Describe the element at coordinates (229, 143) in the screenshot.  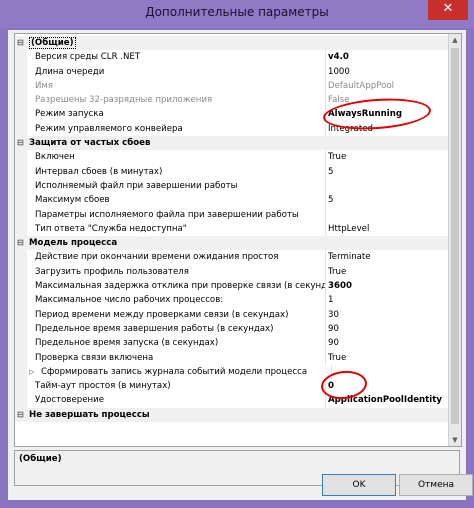
I see `category-label: Защита от частых сбоев` at that location.